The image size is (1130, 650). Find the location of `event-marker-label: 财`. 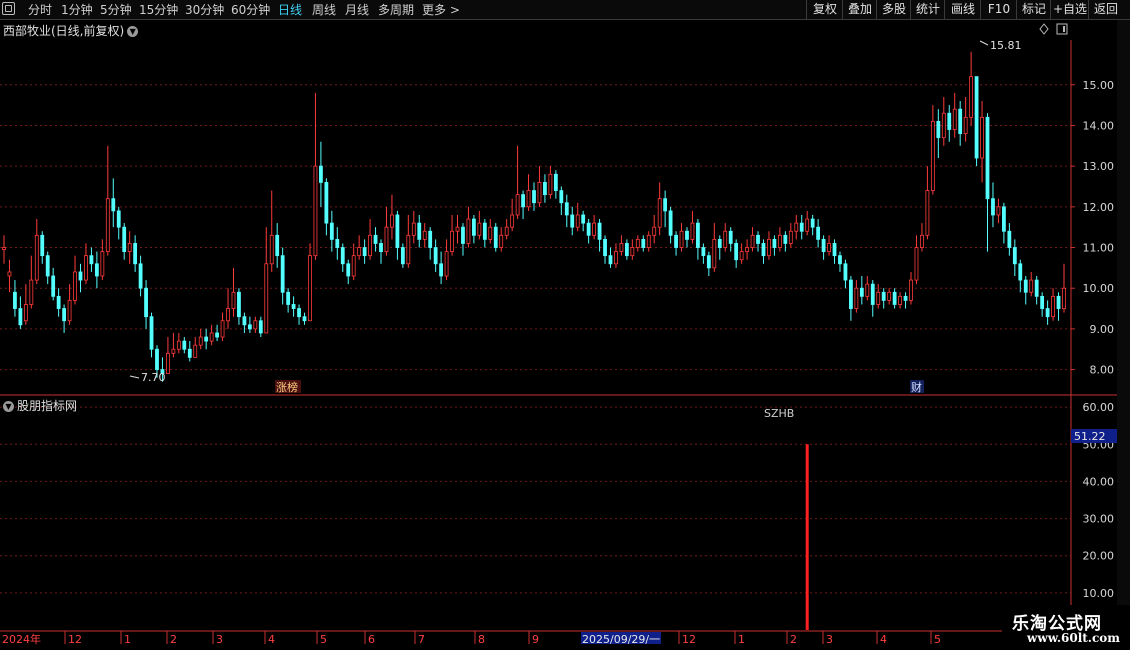

event-marker-label: 财 is located at coordinates (916, 387).